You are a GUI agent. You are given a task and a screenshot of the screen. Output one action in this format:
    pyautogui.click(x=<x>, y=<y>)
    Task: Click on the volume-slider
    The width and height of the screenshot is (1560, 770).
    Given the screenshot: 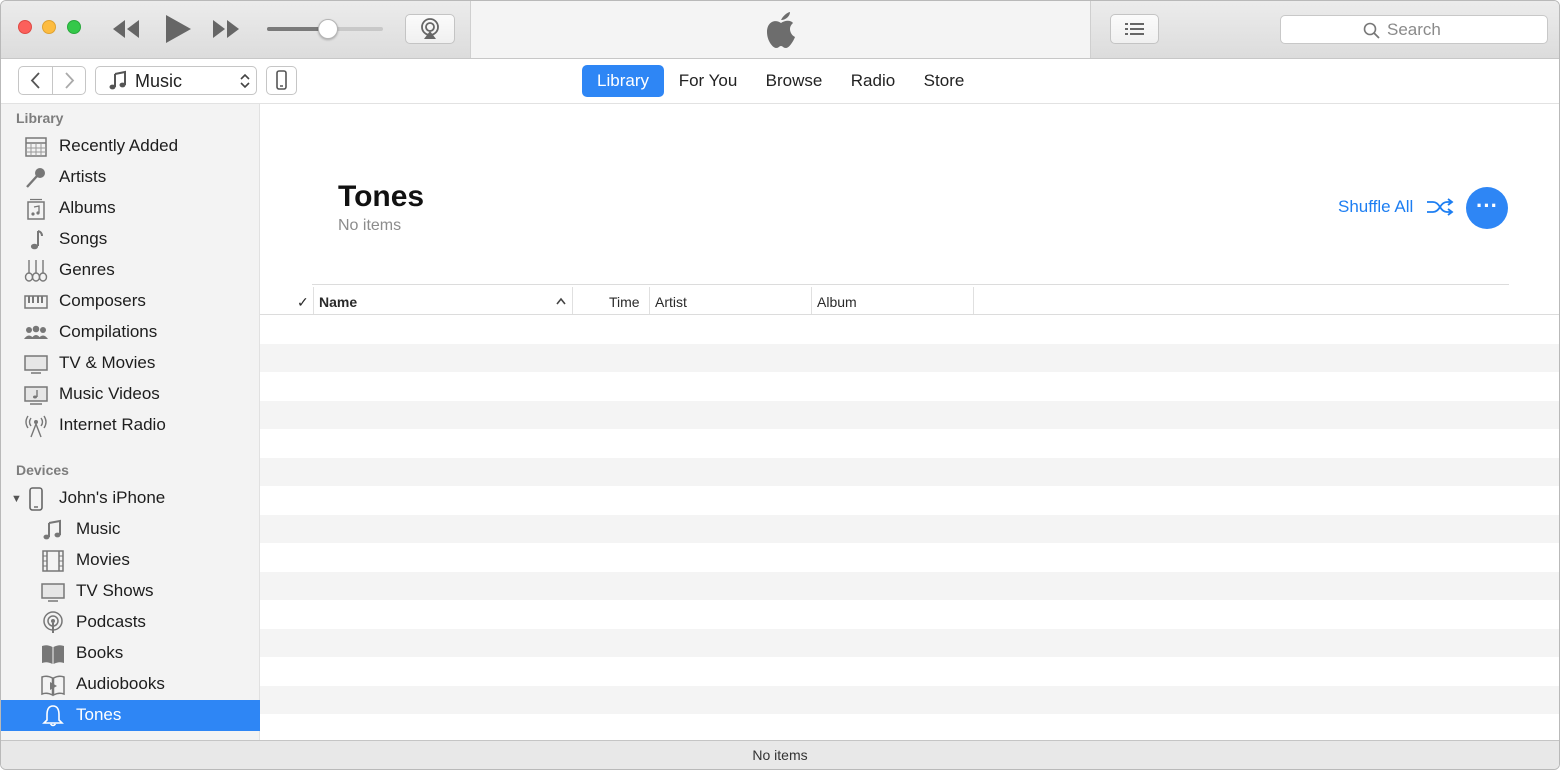 What is the action you would take?
    pyautogui.click(x=325, y=29)
    